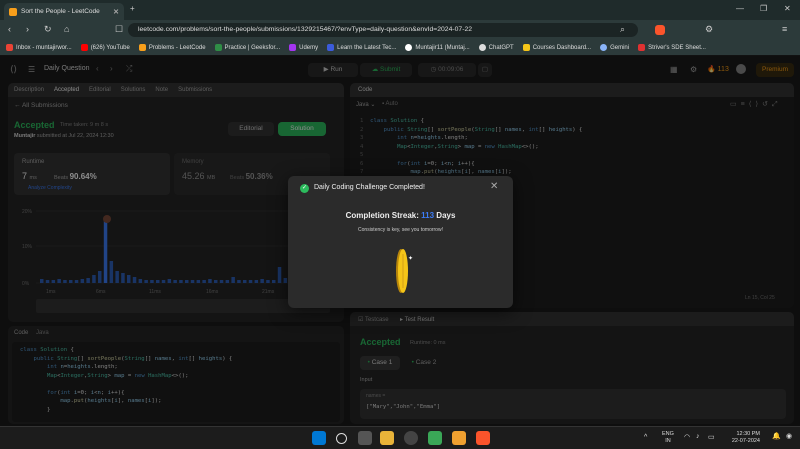 This screenshot has height=449, width=800. Describe the element at coordinates (494, 186) in the screenshot. I see `close-icon: ✕` at that location.